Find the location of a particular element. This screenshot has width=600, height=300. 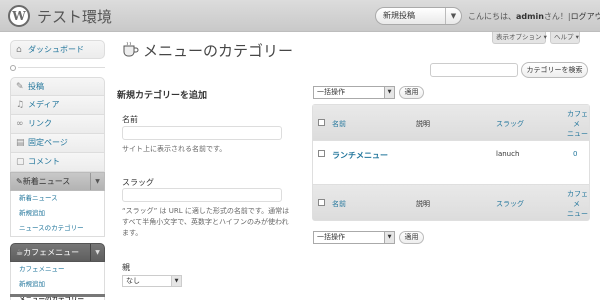

sidebar-item-label: コメント is located at coordinates (44, 161).